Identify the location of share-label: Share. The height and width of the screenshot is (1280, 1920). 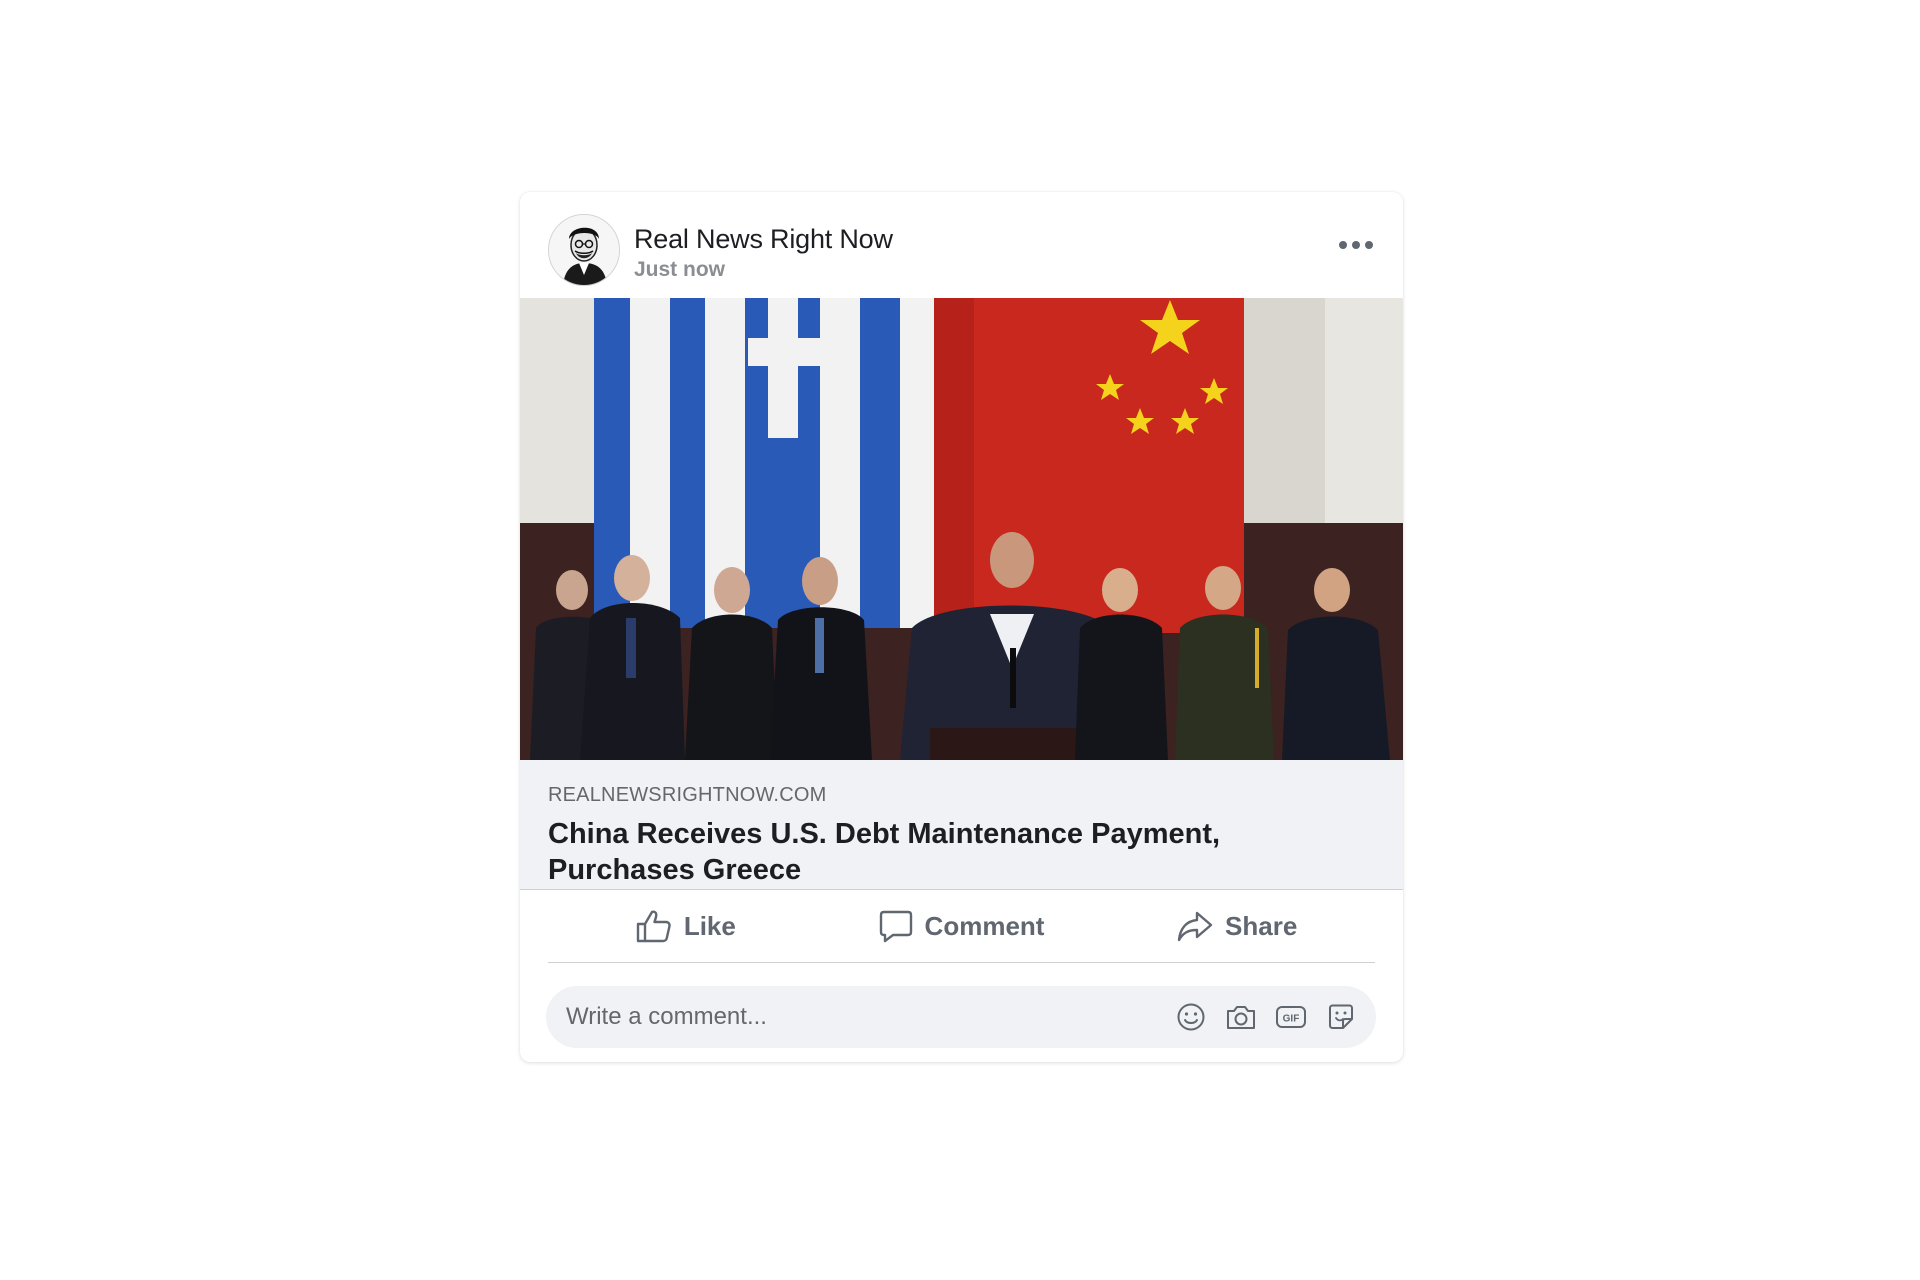
(1261, 925).